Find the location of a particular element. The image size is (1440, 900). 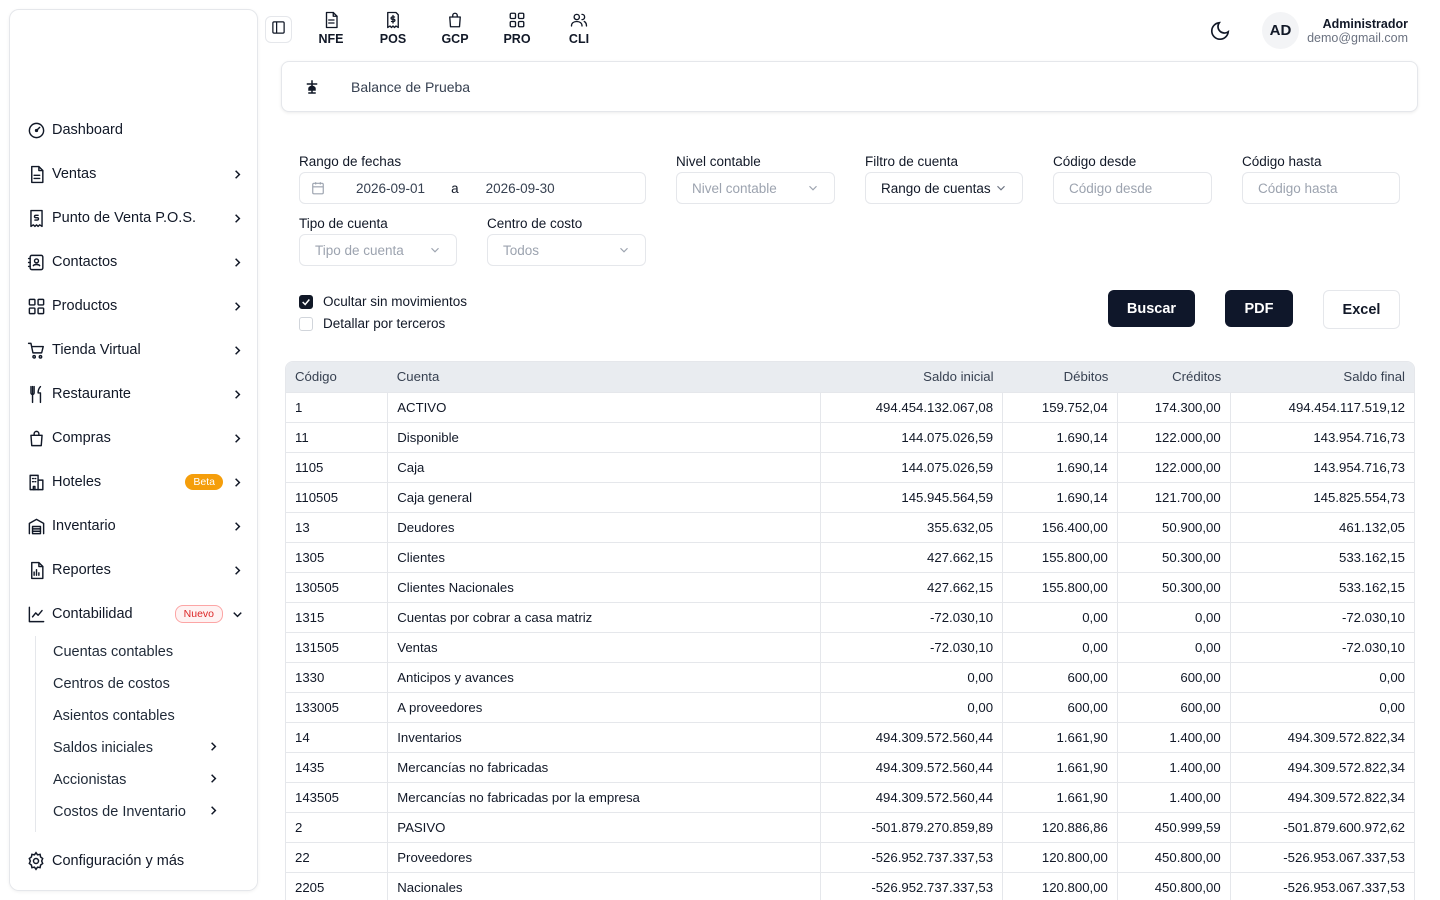

submenu-item: Centros de costos is located at coordinates (155, 684).